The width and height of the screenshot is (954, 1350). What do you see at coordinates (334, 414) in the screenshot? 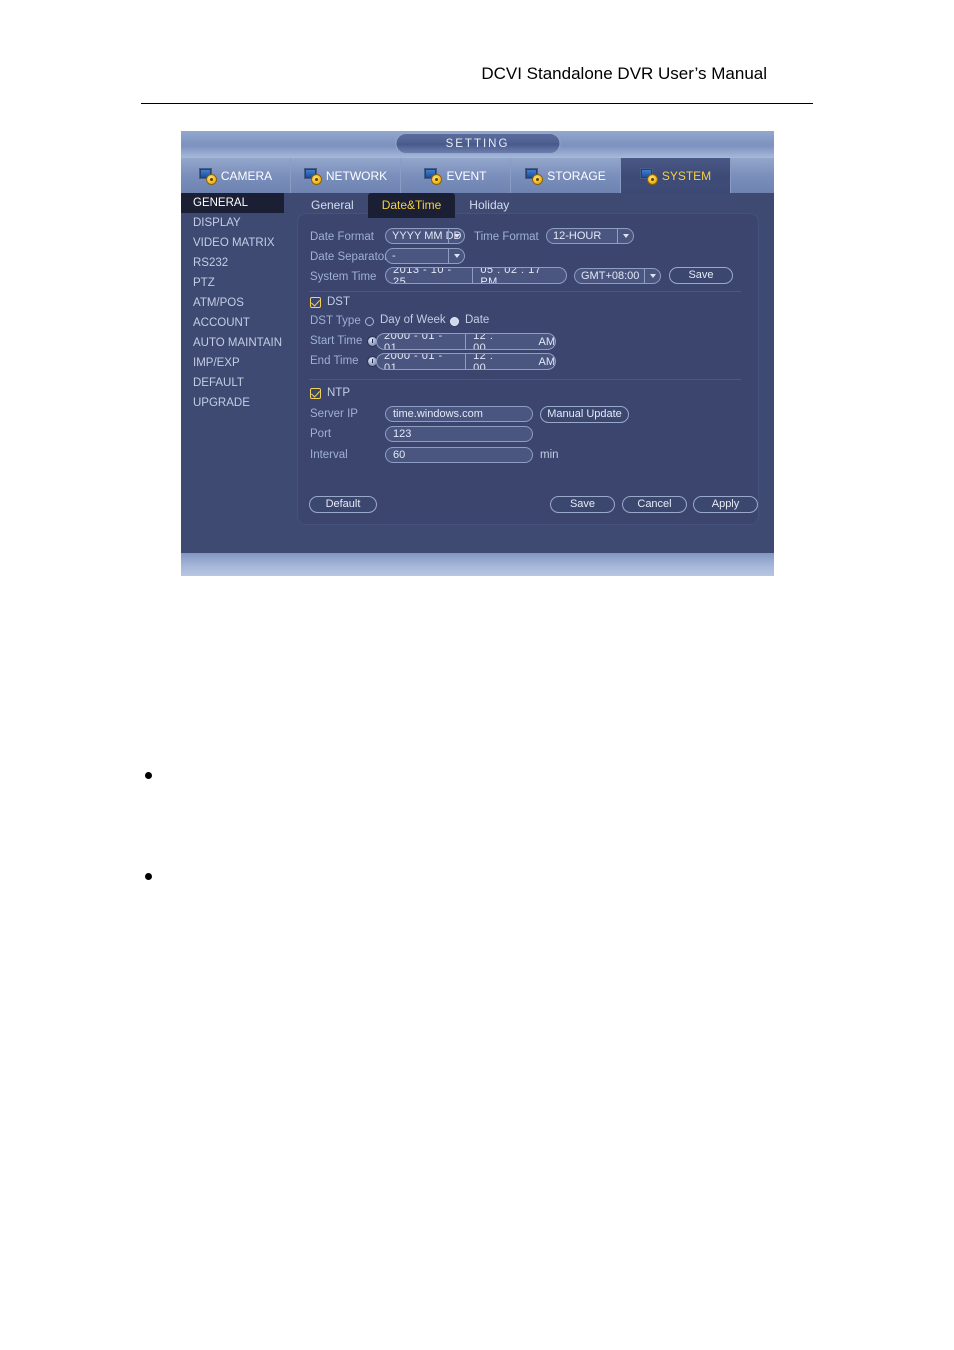
I see `server-ip-label: Server IP` at bounding box center [334, 414].